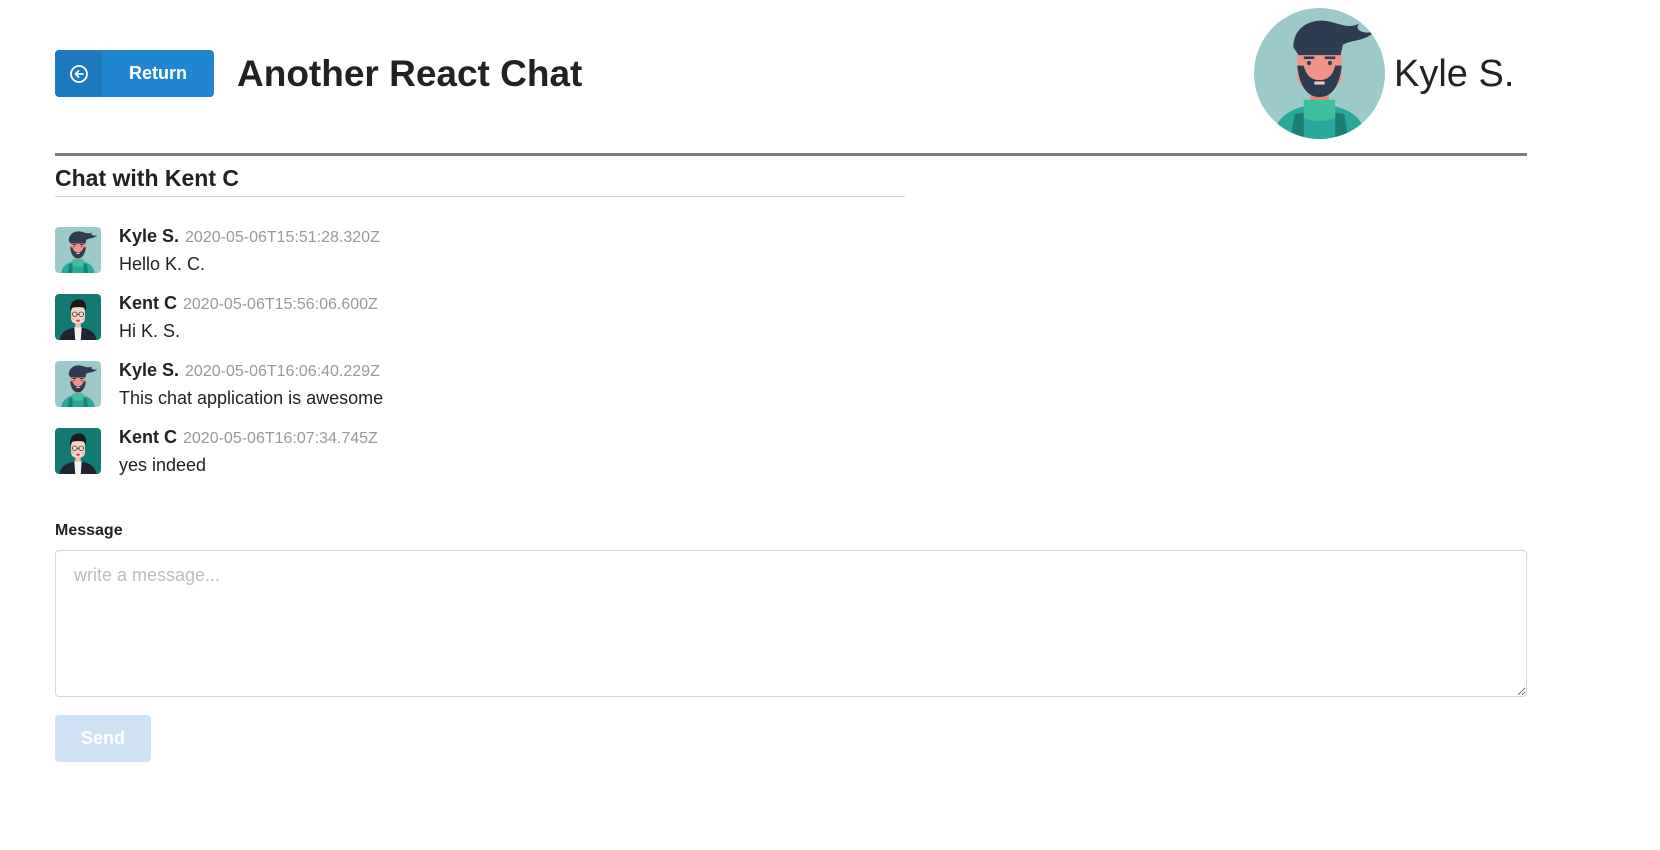 The image size is (1660, 850). I want to click on message-field-label: Message, so click(89, 530).